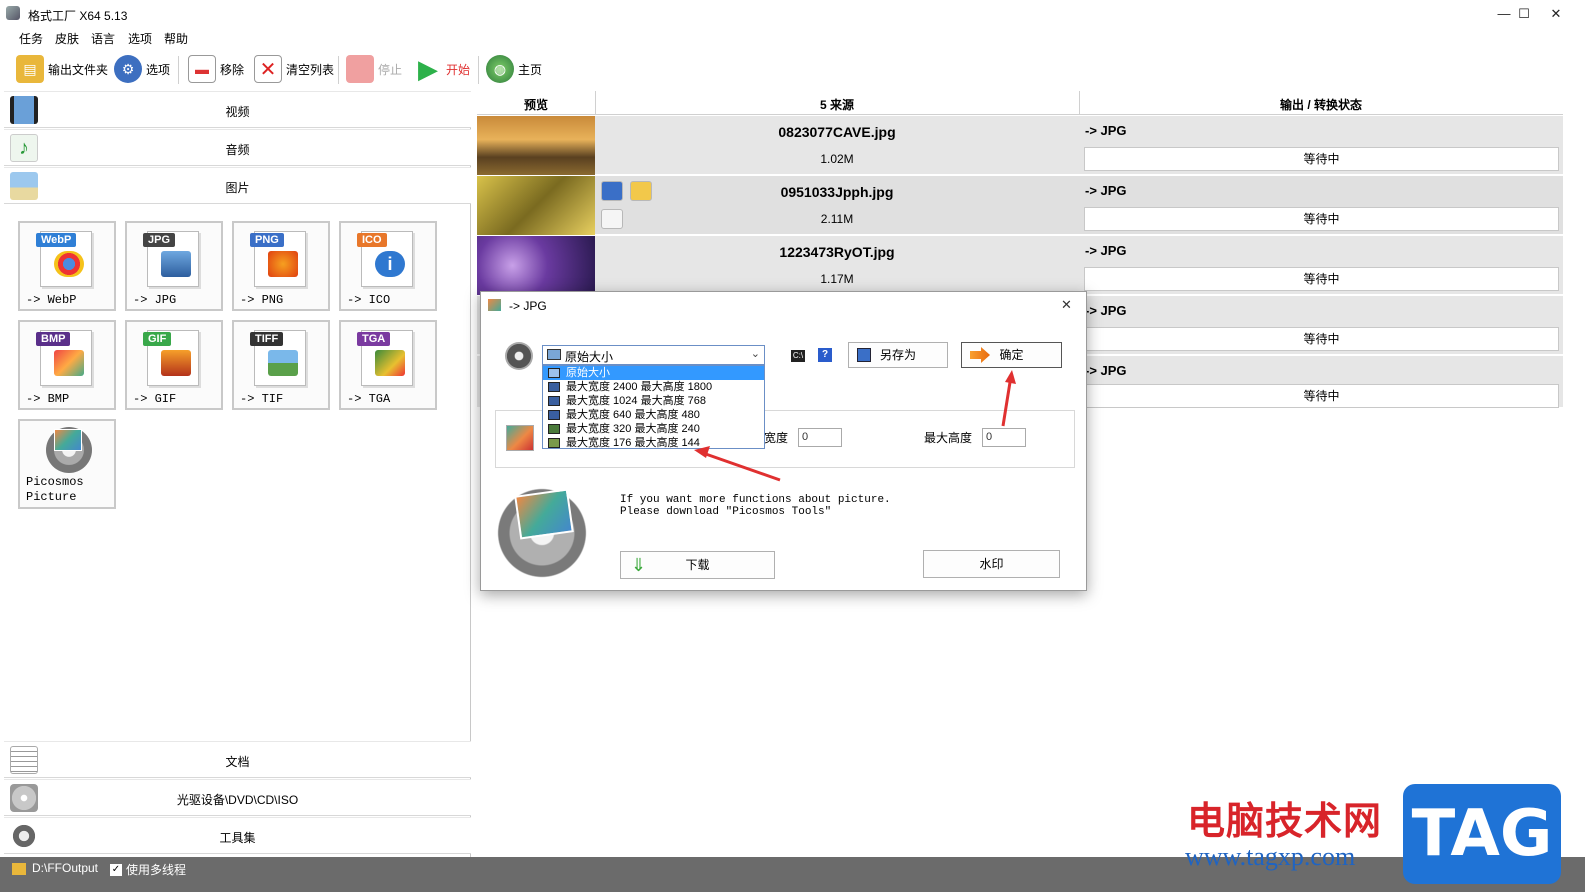  I want to click on site-watermark-url: www.tagxp.com, so click(1270, 856).